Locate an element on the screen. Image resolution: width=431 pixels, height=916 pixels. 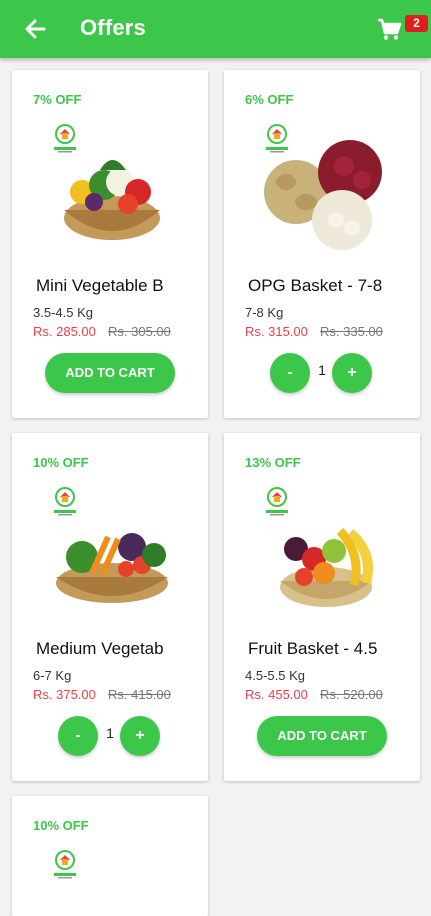
product-weight: 7-8 Kg is located at coordinates (264, 312).